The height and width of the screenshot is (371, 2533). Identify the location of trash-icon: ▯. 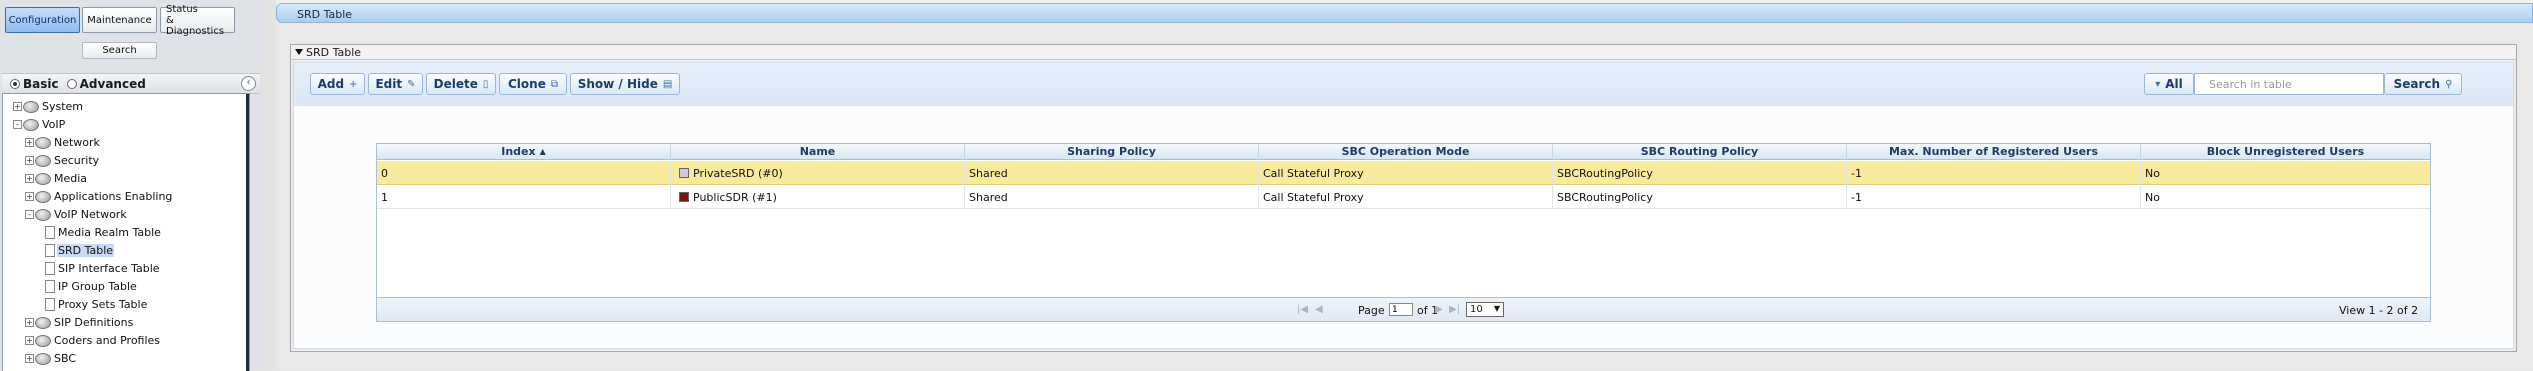
(485, 84).